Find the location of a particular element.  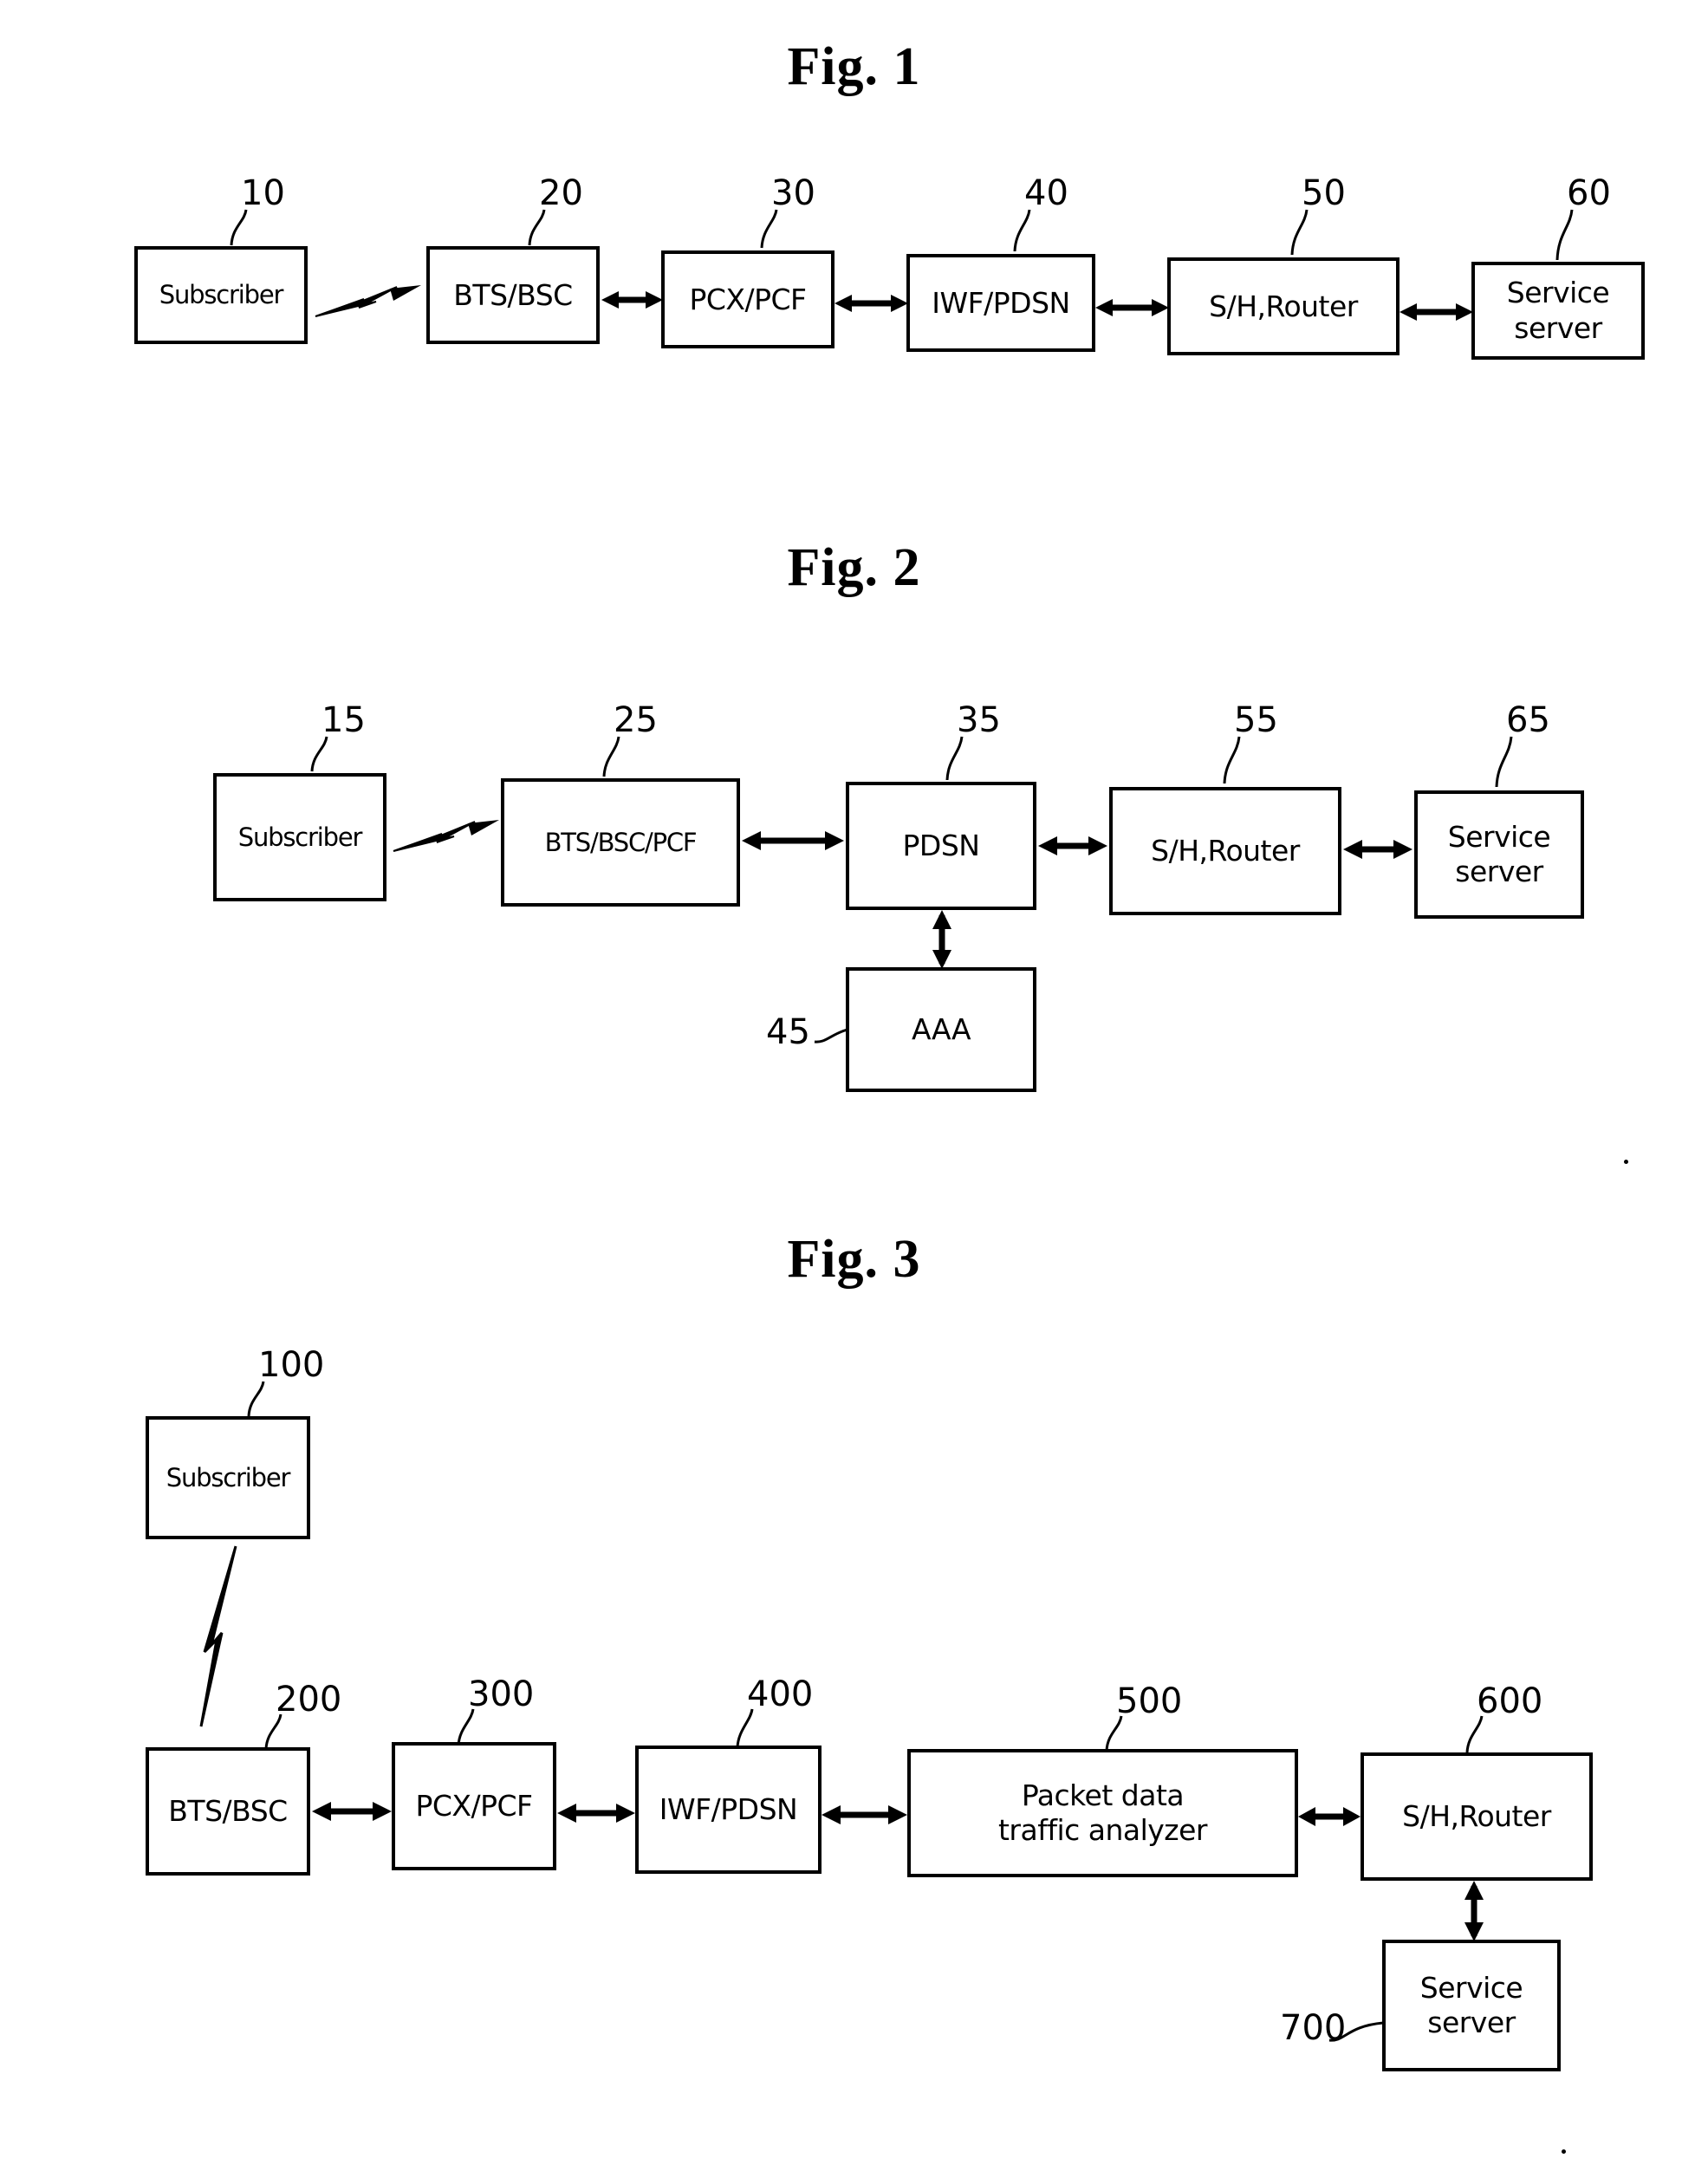

fig1-node-subscriber: Subscriber is located at coordinates (221, 295).